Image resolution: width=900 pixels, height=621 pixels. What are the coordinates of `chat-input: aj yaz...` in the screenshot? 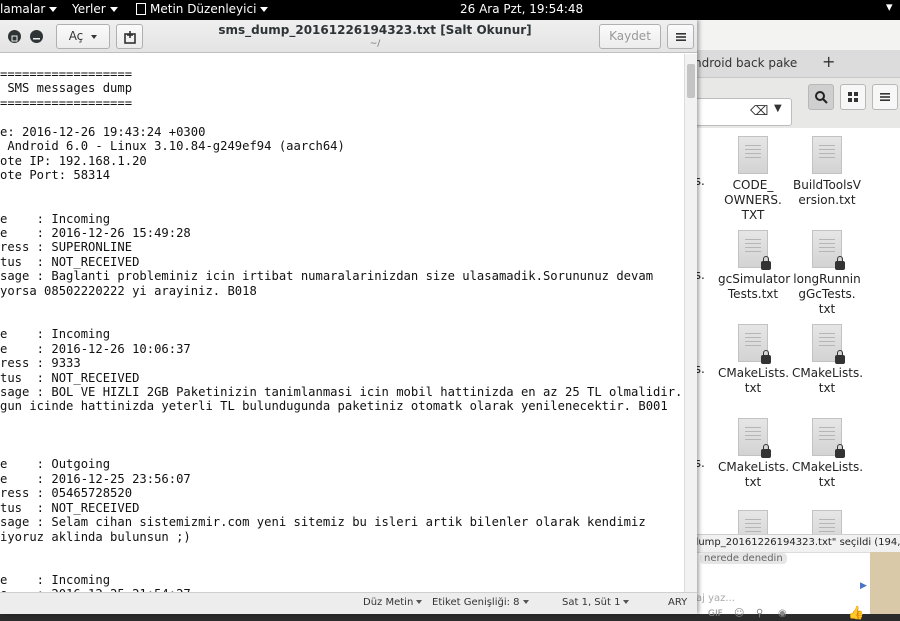 It's located at (715, 598).